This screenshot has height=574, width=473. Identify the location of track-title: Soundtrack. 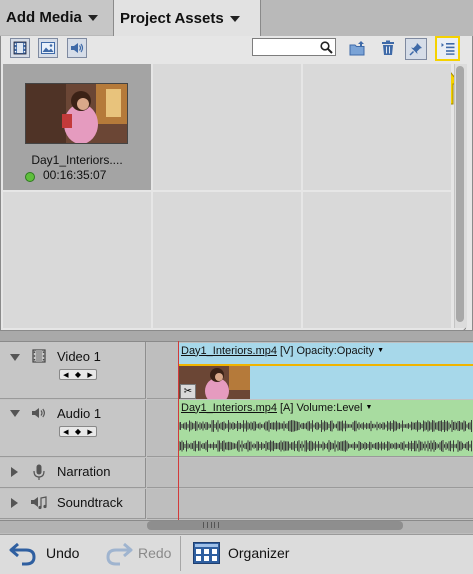
(90, 502).